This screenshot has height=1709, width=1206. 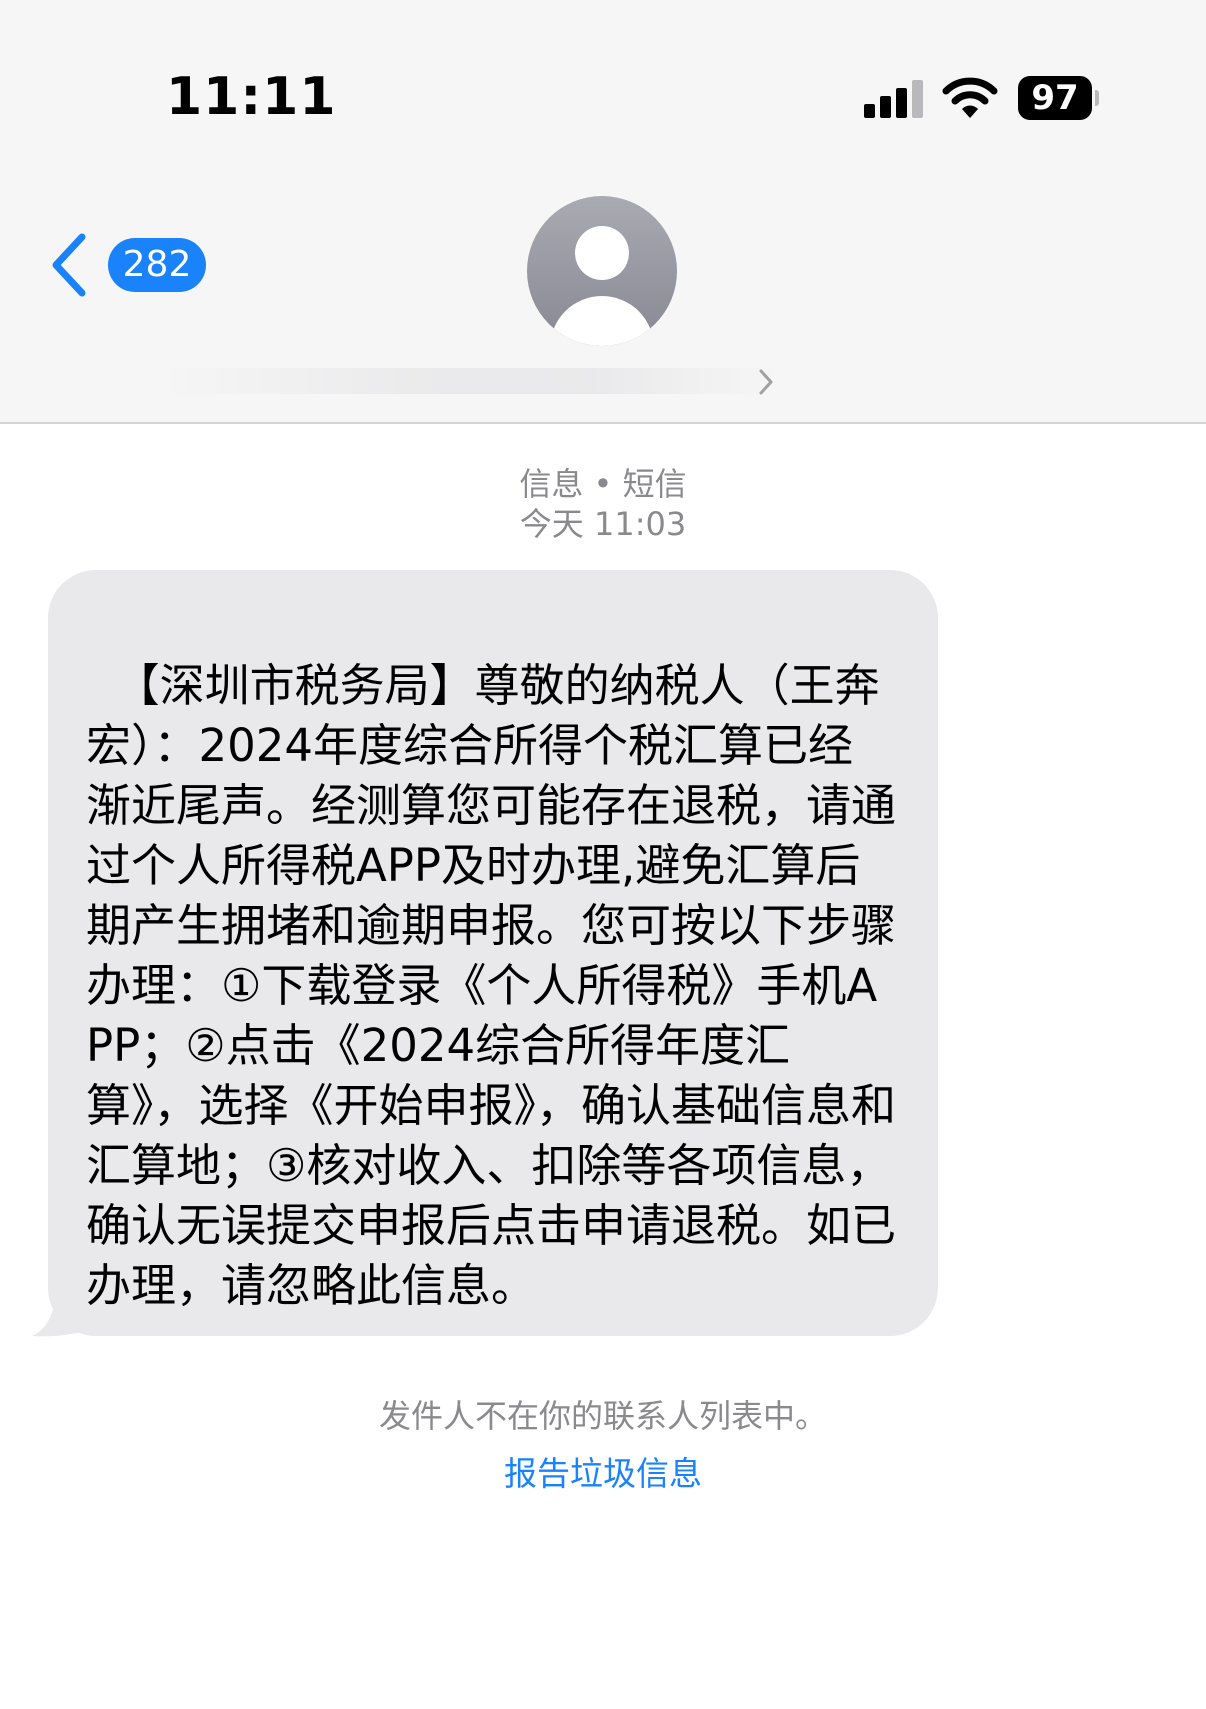 I want to click on avatar-shoulders, so click(x=602, y=321).